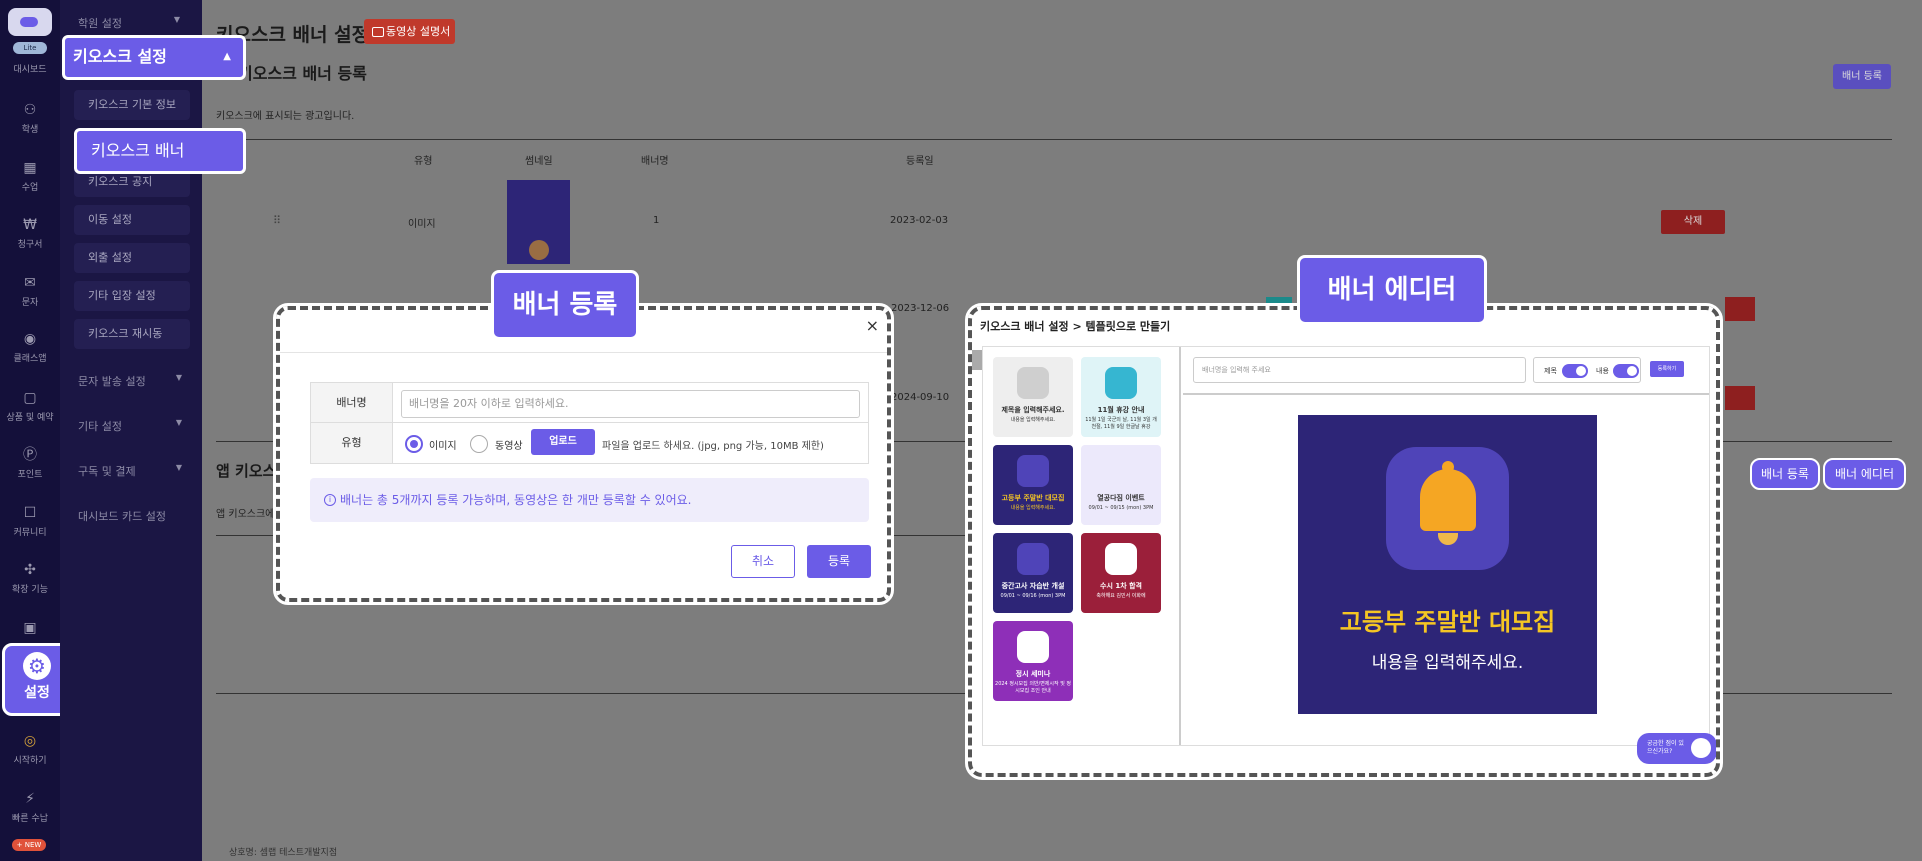  I want to click on rail-item-products: ▢ 상품 및 예약, so click(30, 406).